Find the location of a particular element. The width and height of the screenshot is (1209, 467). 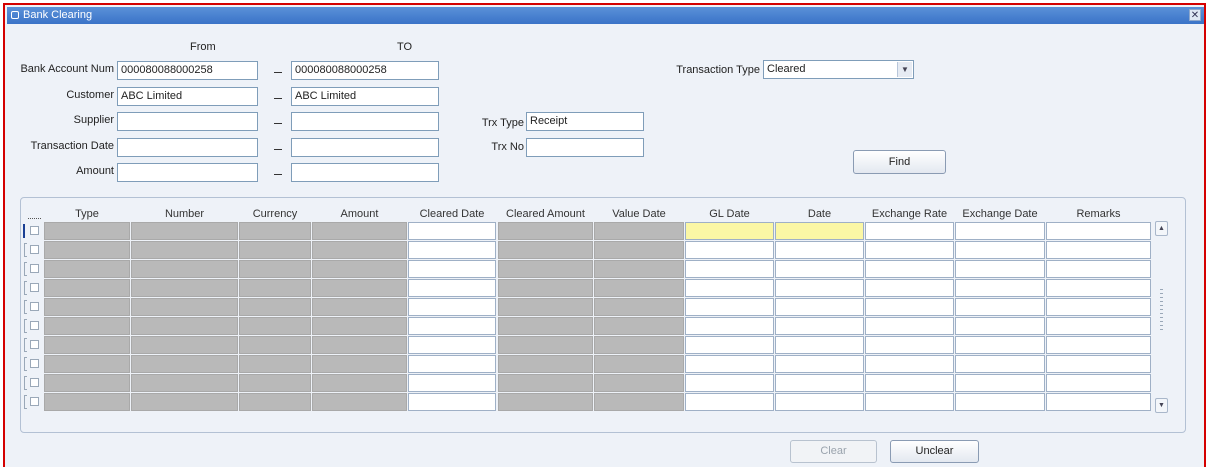

supplier-to-input is located at coordinates (365, 121).